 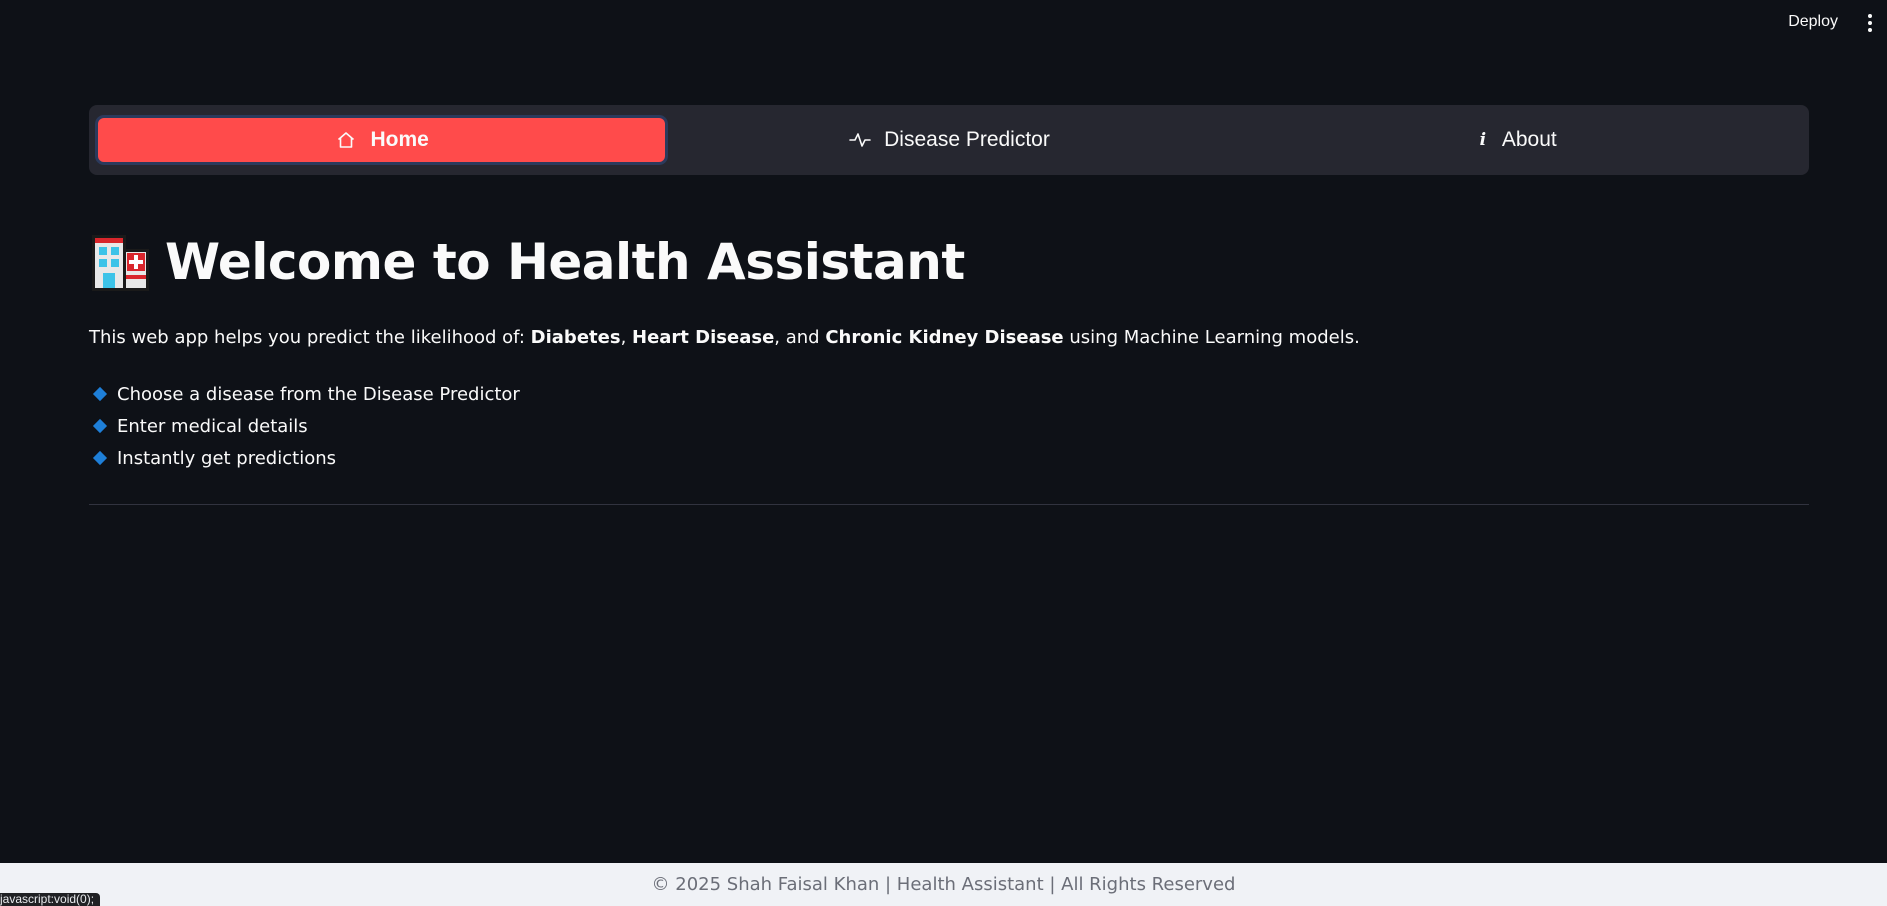 What do you see at coordinates (1870, 23) in the screenshot?
I see `kebab-menu-icon` at bounding box center [1870, 23].